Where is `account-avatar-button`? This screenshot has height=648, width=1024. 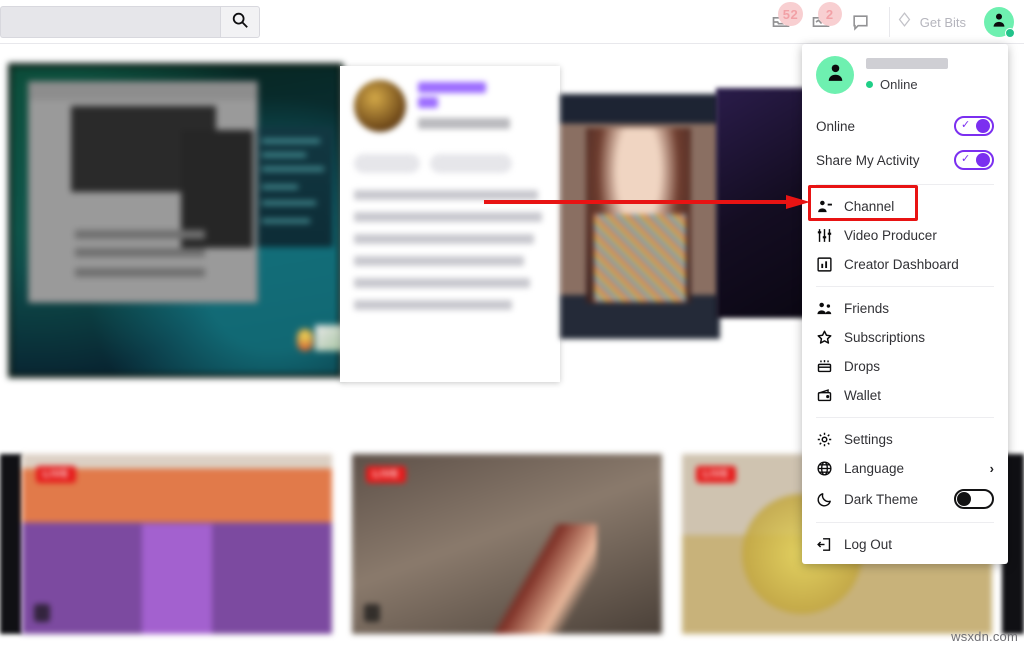
account-avatar-button is located at coordinates (999, 22).